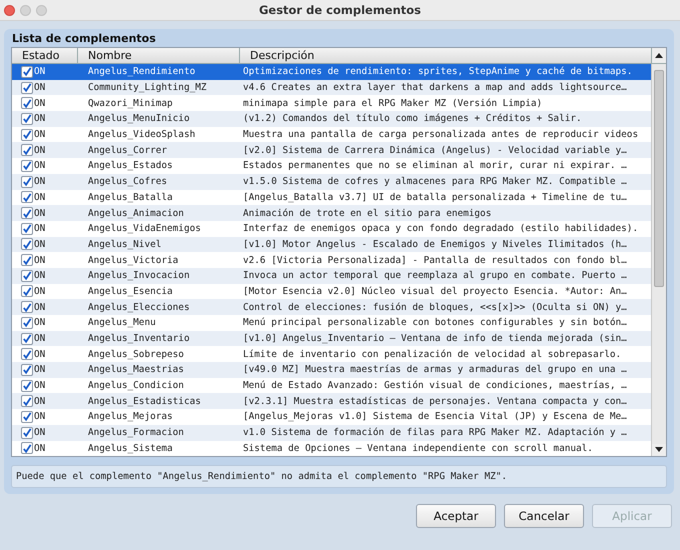 This screenshot has height=550, width=680. What do you see at coordinates (437, 72) in the screenshot?
I see `plugin-description: Optimizaciones de rendimiento: sprites, StepAnime y caché de bitmaps.` at bounding box center [437, 72].